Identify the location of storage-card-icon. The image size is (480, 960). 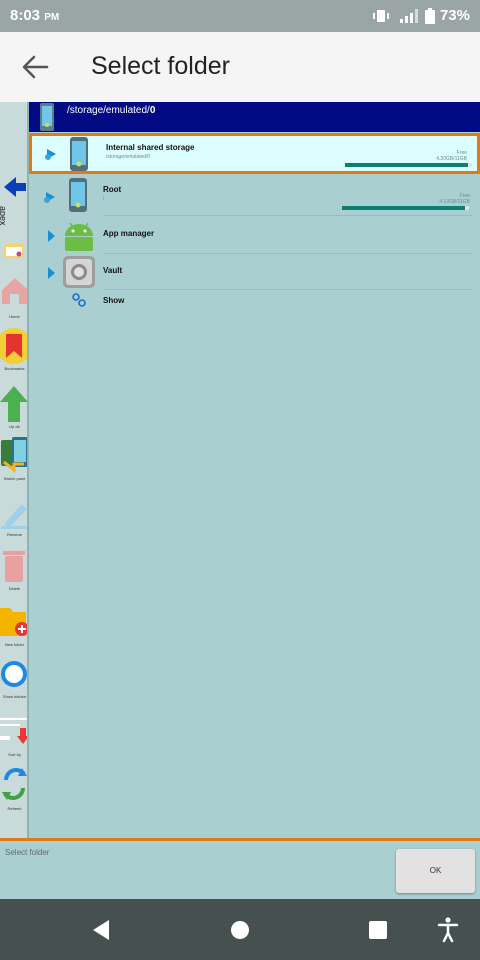
(14, 251).